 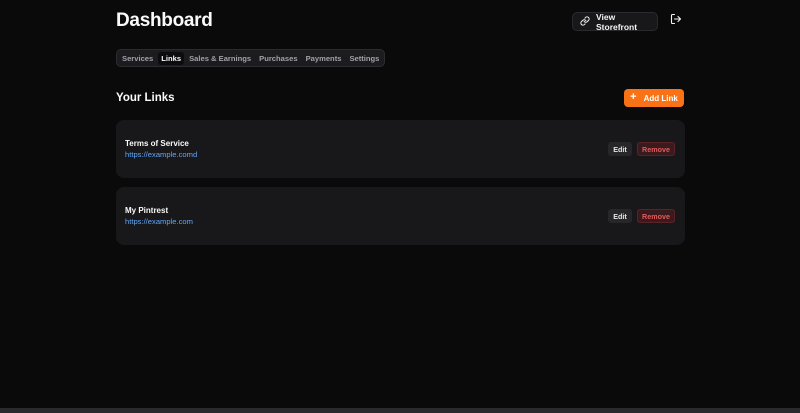 I want to click on tab-links: Links, so click(x=171, y=58).